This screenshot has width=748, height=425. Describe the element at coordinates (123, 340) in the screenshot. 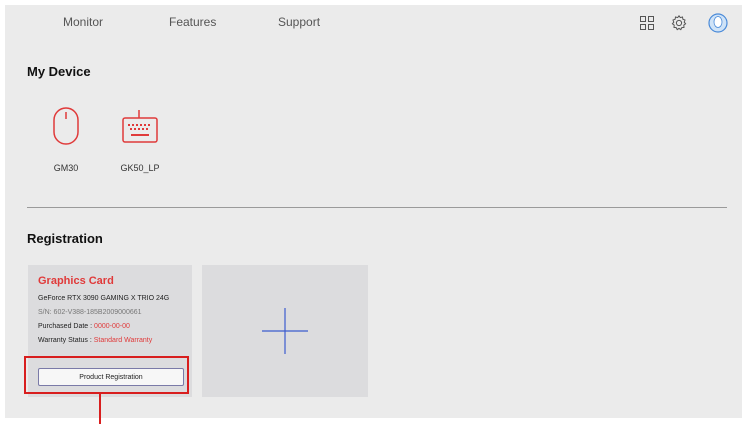

I see `warranty-value: Standard Warranty` at that location.